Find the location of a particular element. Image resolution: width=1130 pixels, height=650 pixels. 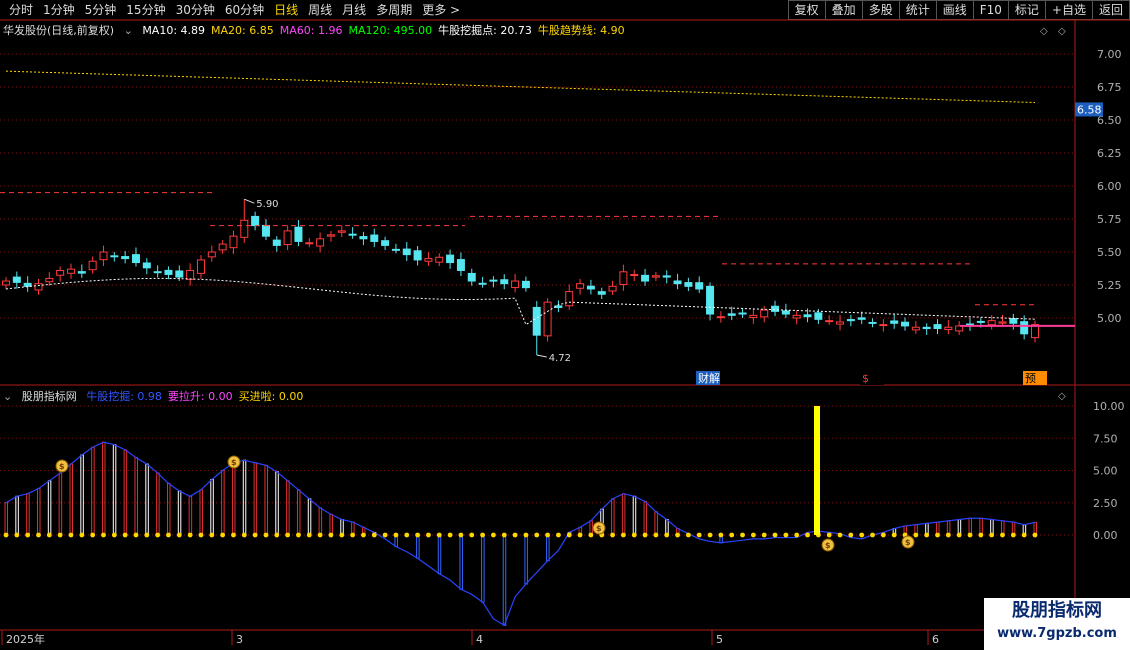

price-tick-label: 5.75 is located at coordinates (1109, 219).